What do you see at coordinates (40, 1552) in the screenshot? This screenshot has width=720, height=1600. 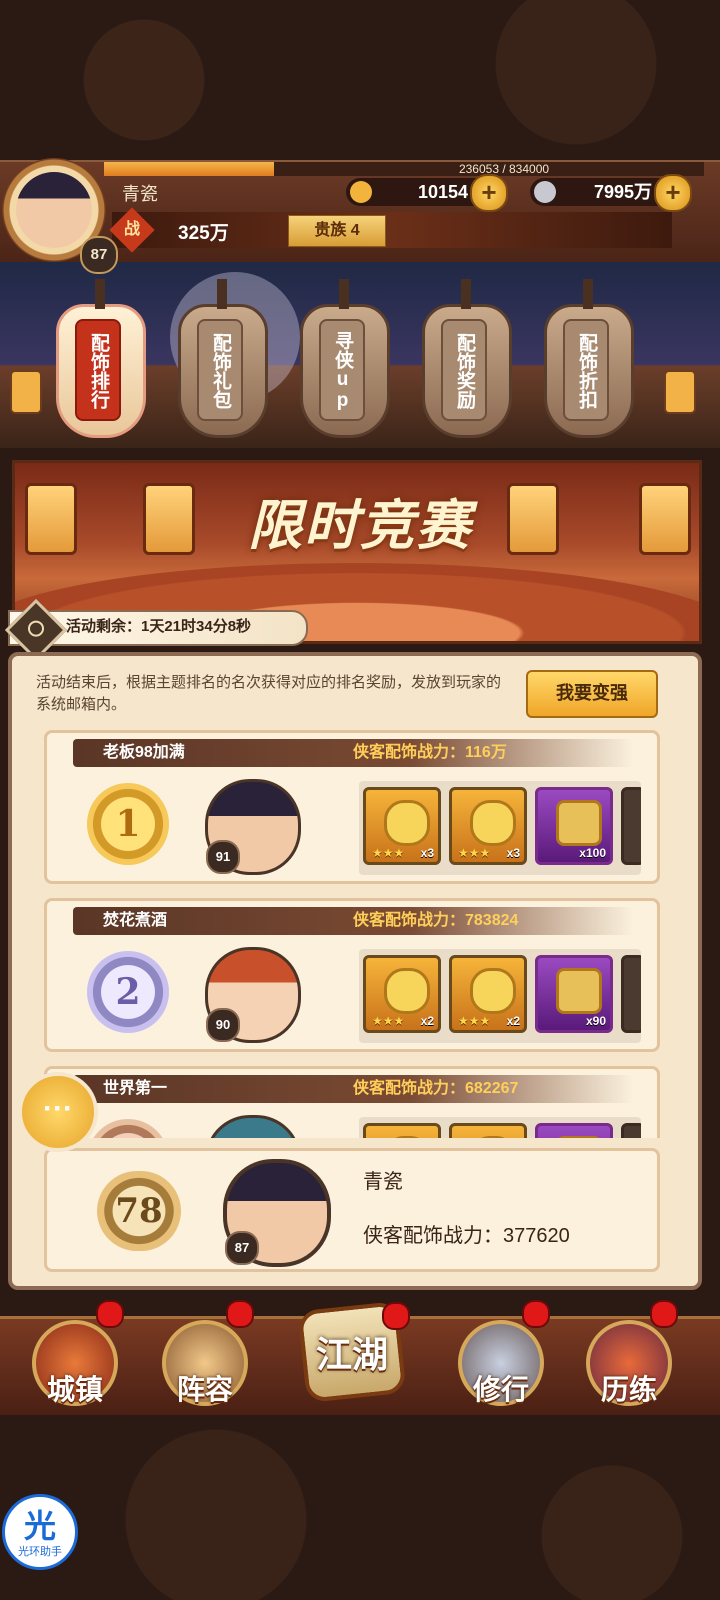 I see `helper-label: 光环助手` at bounding box center [40, 1552].